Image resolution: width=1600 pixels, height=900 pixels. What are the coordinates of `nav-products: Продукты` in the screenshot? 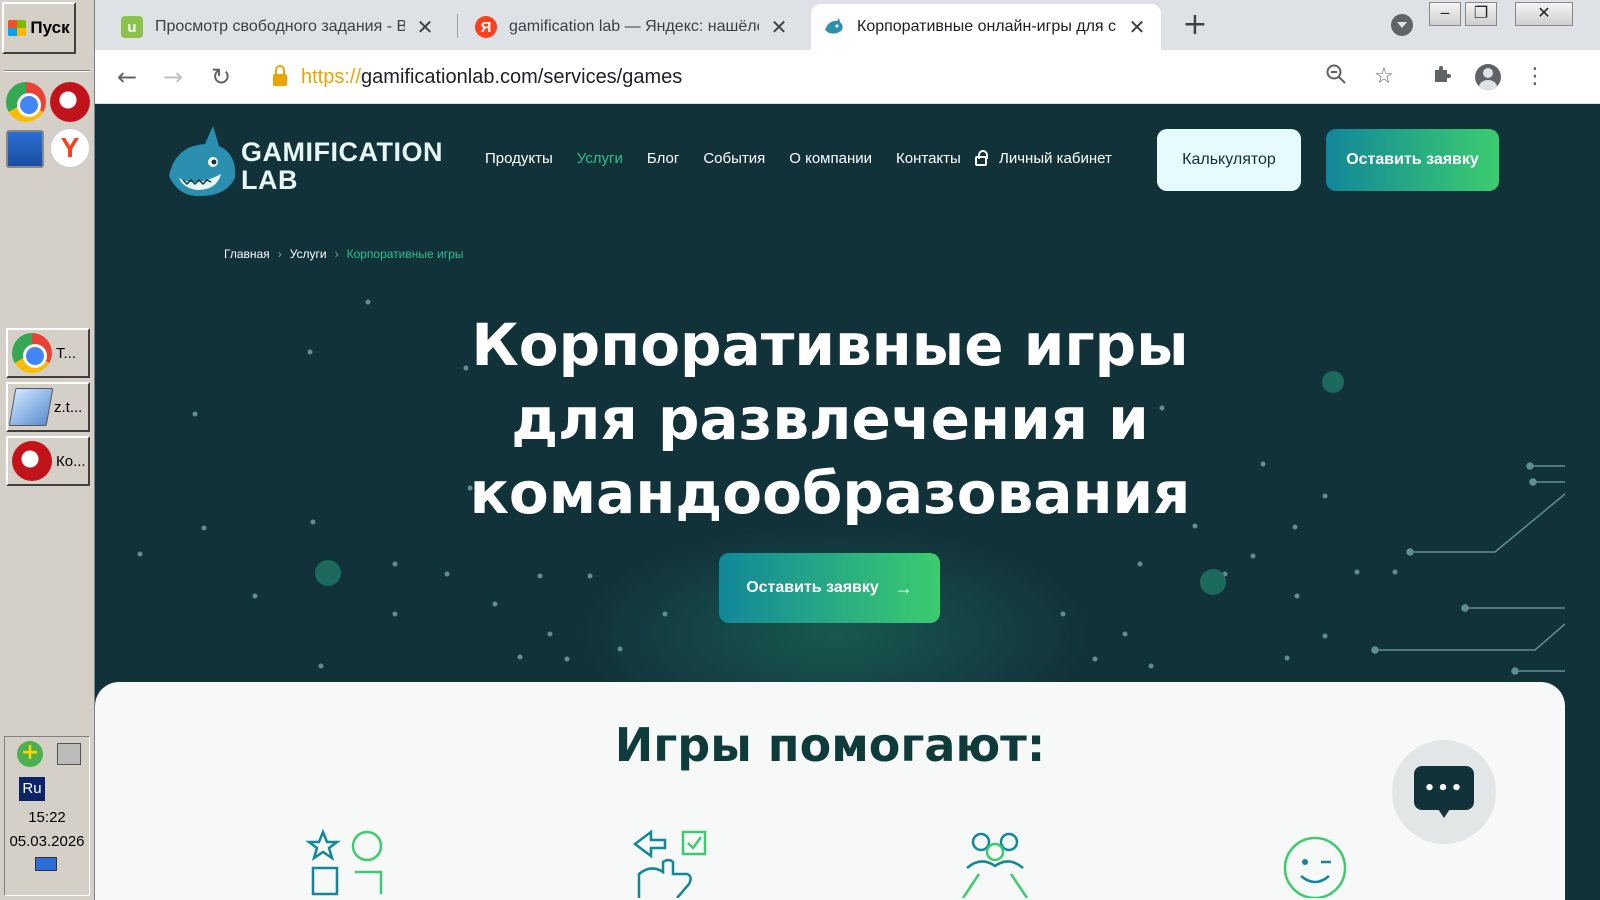 It's located at (519, 158).